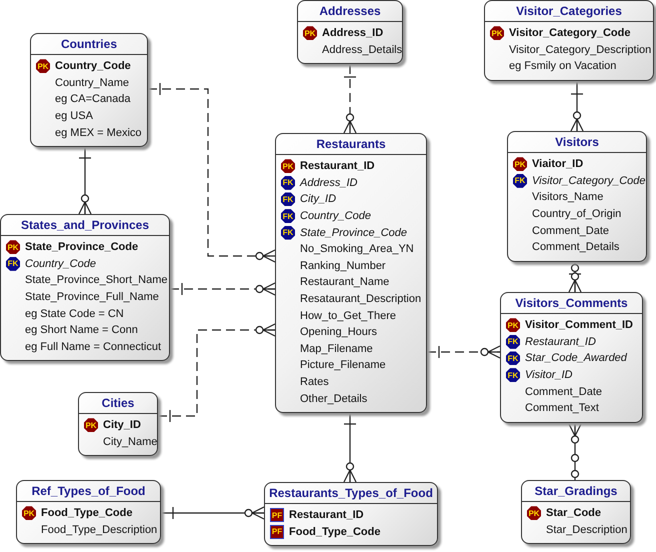  Describe the element at coordinates (576, 491) in the screenshot. I see `entity-title: Star_Gradings` at that location.